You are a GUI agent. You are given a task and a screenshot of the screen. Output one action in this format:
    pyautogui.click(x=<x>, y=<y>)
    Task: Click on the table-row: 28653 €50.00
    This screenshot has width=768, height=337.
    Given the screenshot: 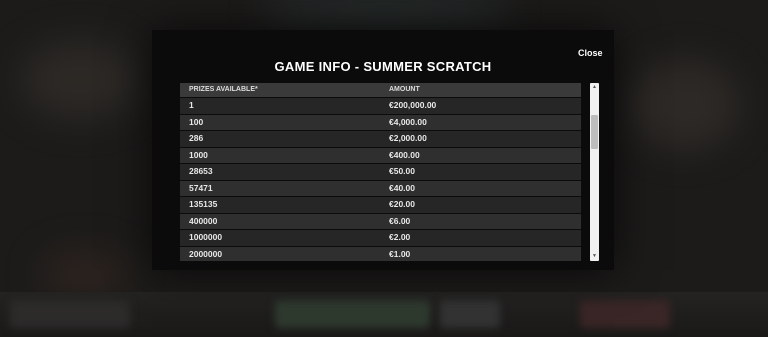 What is the action you would take?
    pyautogui.click(x=380, y=172)
    